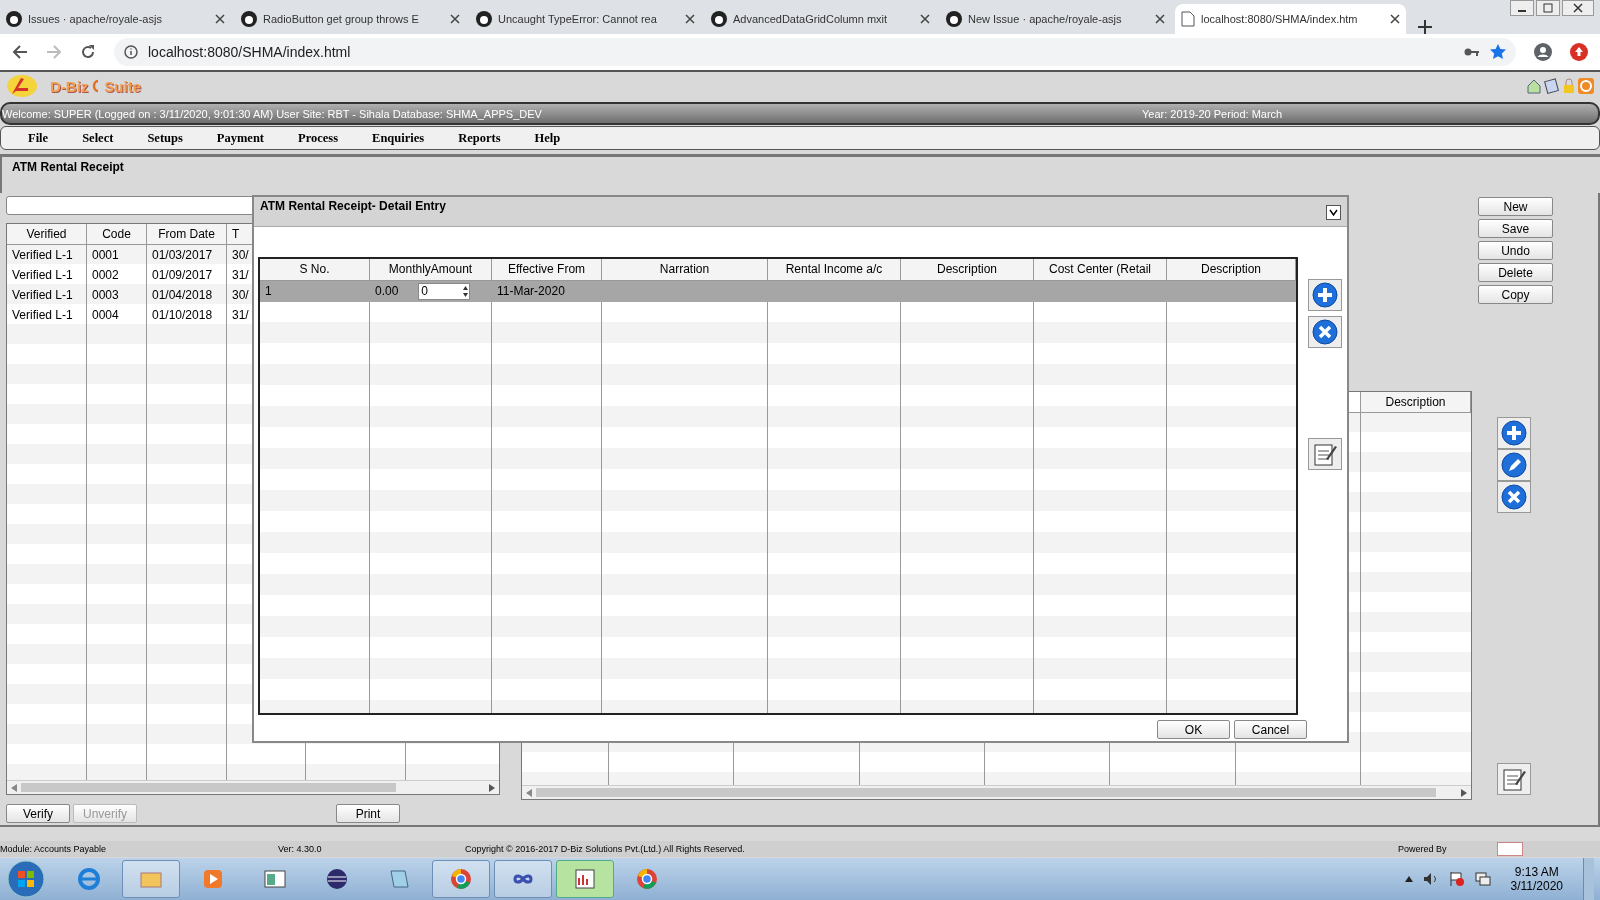  Describe the element at coordinates (300, 849) in the screenshot. I see `version-text: Ver: 4.30.0` at that location.